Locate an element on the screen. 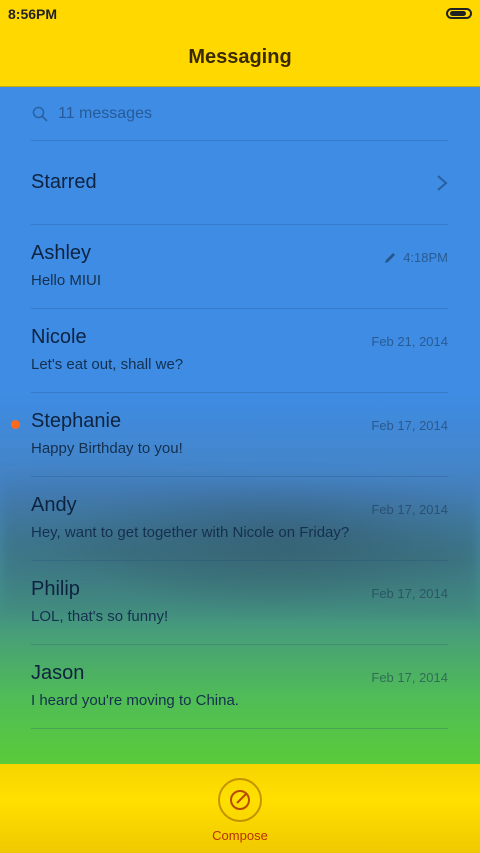 Image resolution: width=480 pixels, height=853 pixels. starred-label: Starred is located at coordinates (64, 182).